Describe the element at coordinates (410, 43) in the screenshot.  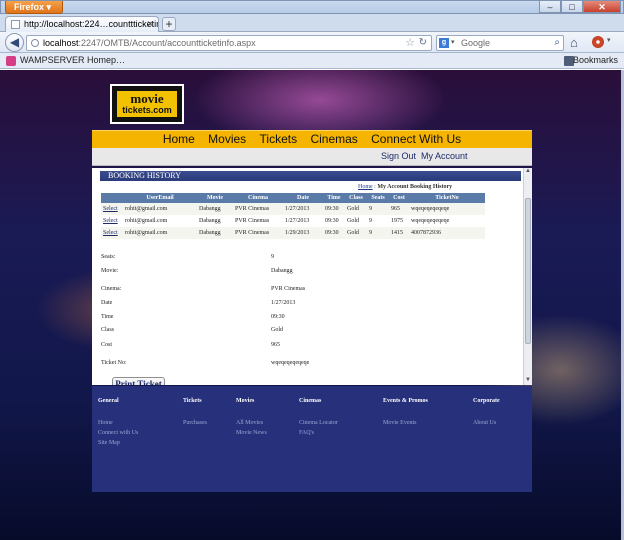
I see `bookmark-star-icon: ☆` at that location.